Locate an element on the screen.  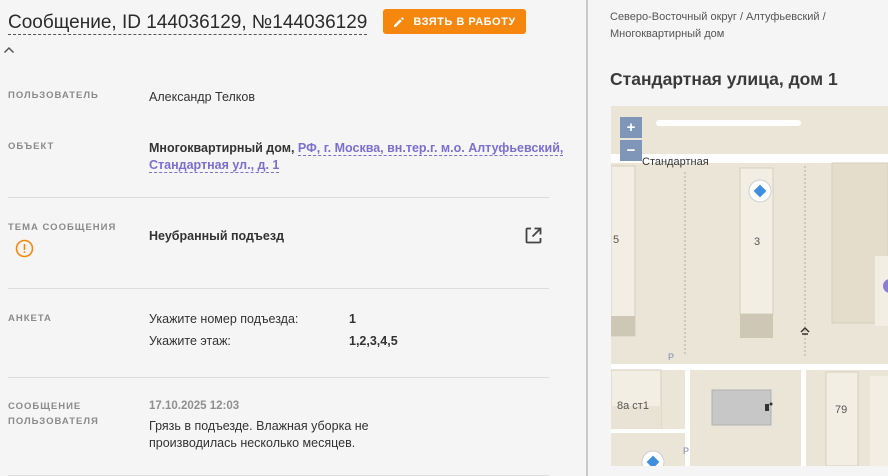
building-label: 8а ст1 is located at coordinates (633, 406).